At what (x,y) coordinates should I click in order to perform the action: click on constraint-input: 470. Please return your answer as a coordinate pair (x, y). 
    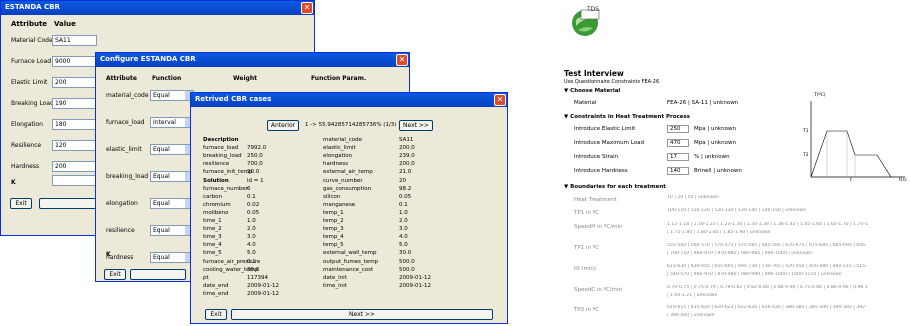
    Looking at the image, I should click on (678, 143).